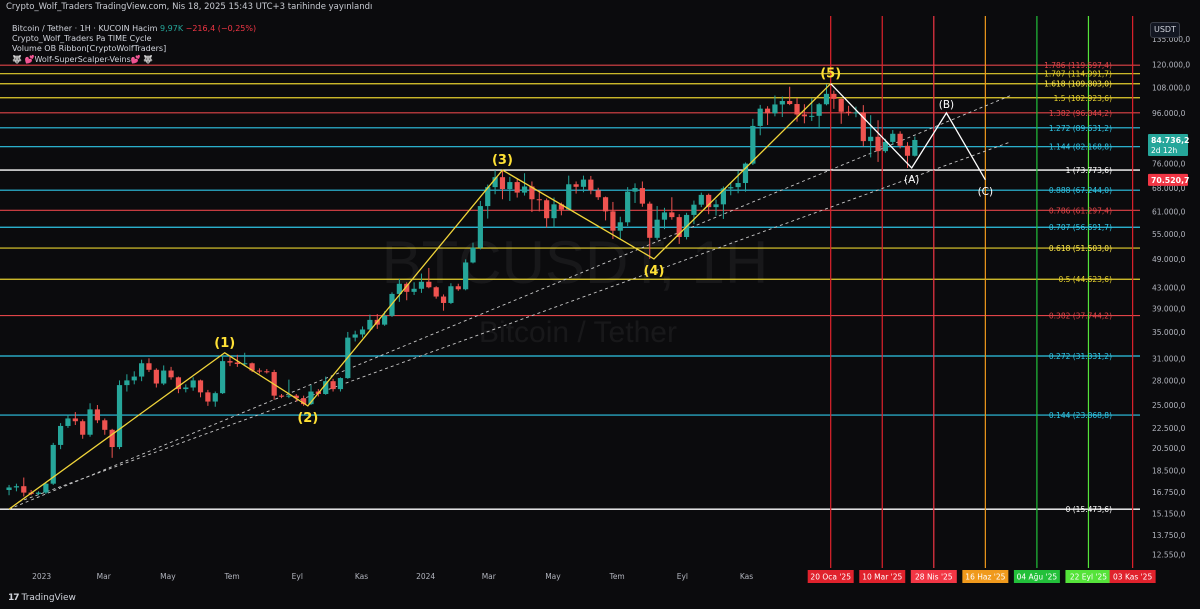 The width and height of the screenshot is (1200, 609). I want to click on fib-level-label: 0.272 (31.331,2), so click(1080, 356).